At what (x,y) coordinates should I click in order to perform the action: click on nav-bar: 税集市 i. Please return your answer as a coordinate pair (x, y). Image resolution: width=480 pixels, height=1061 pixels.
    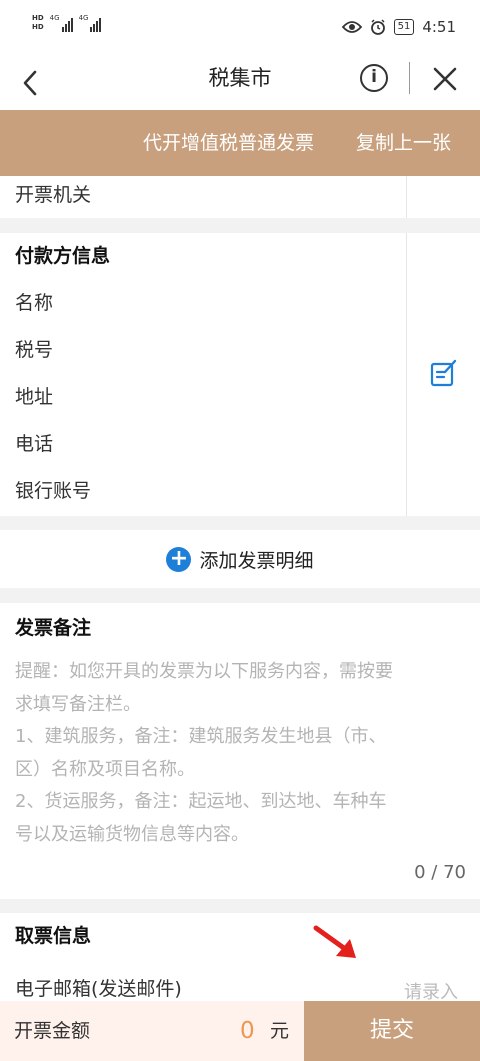
    Looking at the image, I should click on (240, 83).